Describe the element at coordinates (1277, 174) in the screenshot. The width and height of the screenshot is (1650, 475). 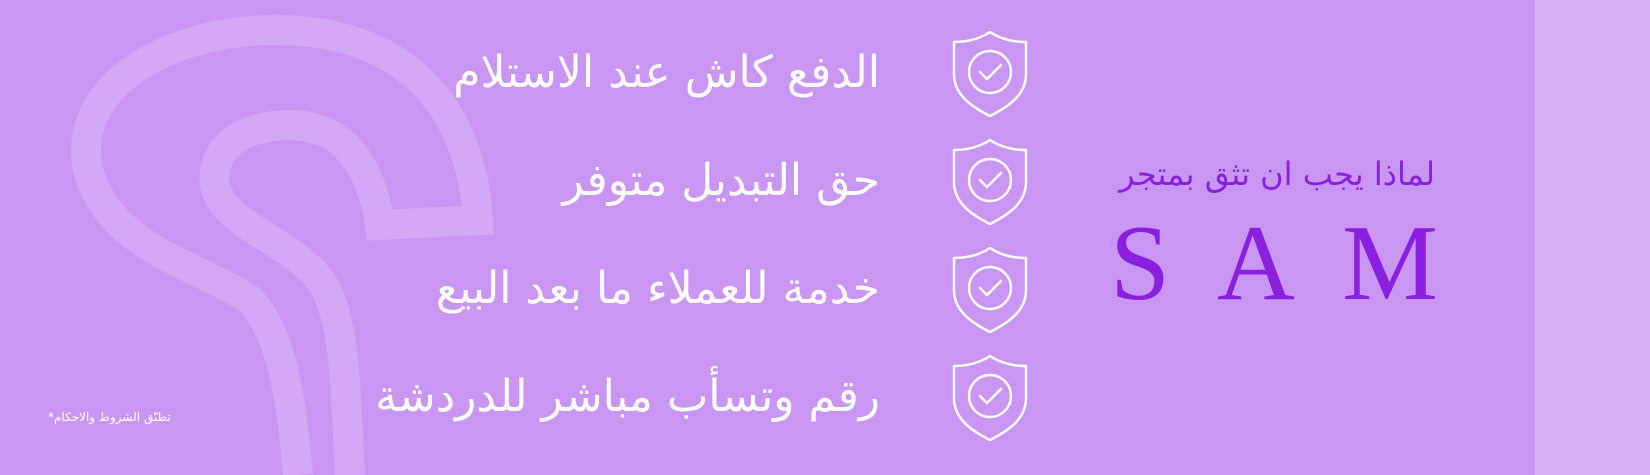
I see `brand-tagline: لماذا يجب ان تثق بمتجر` at that location.